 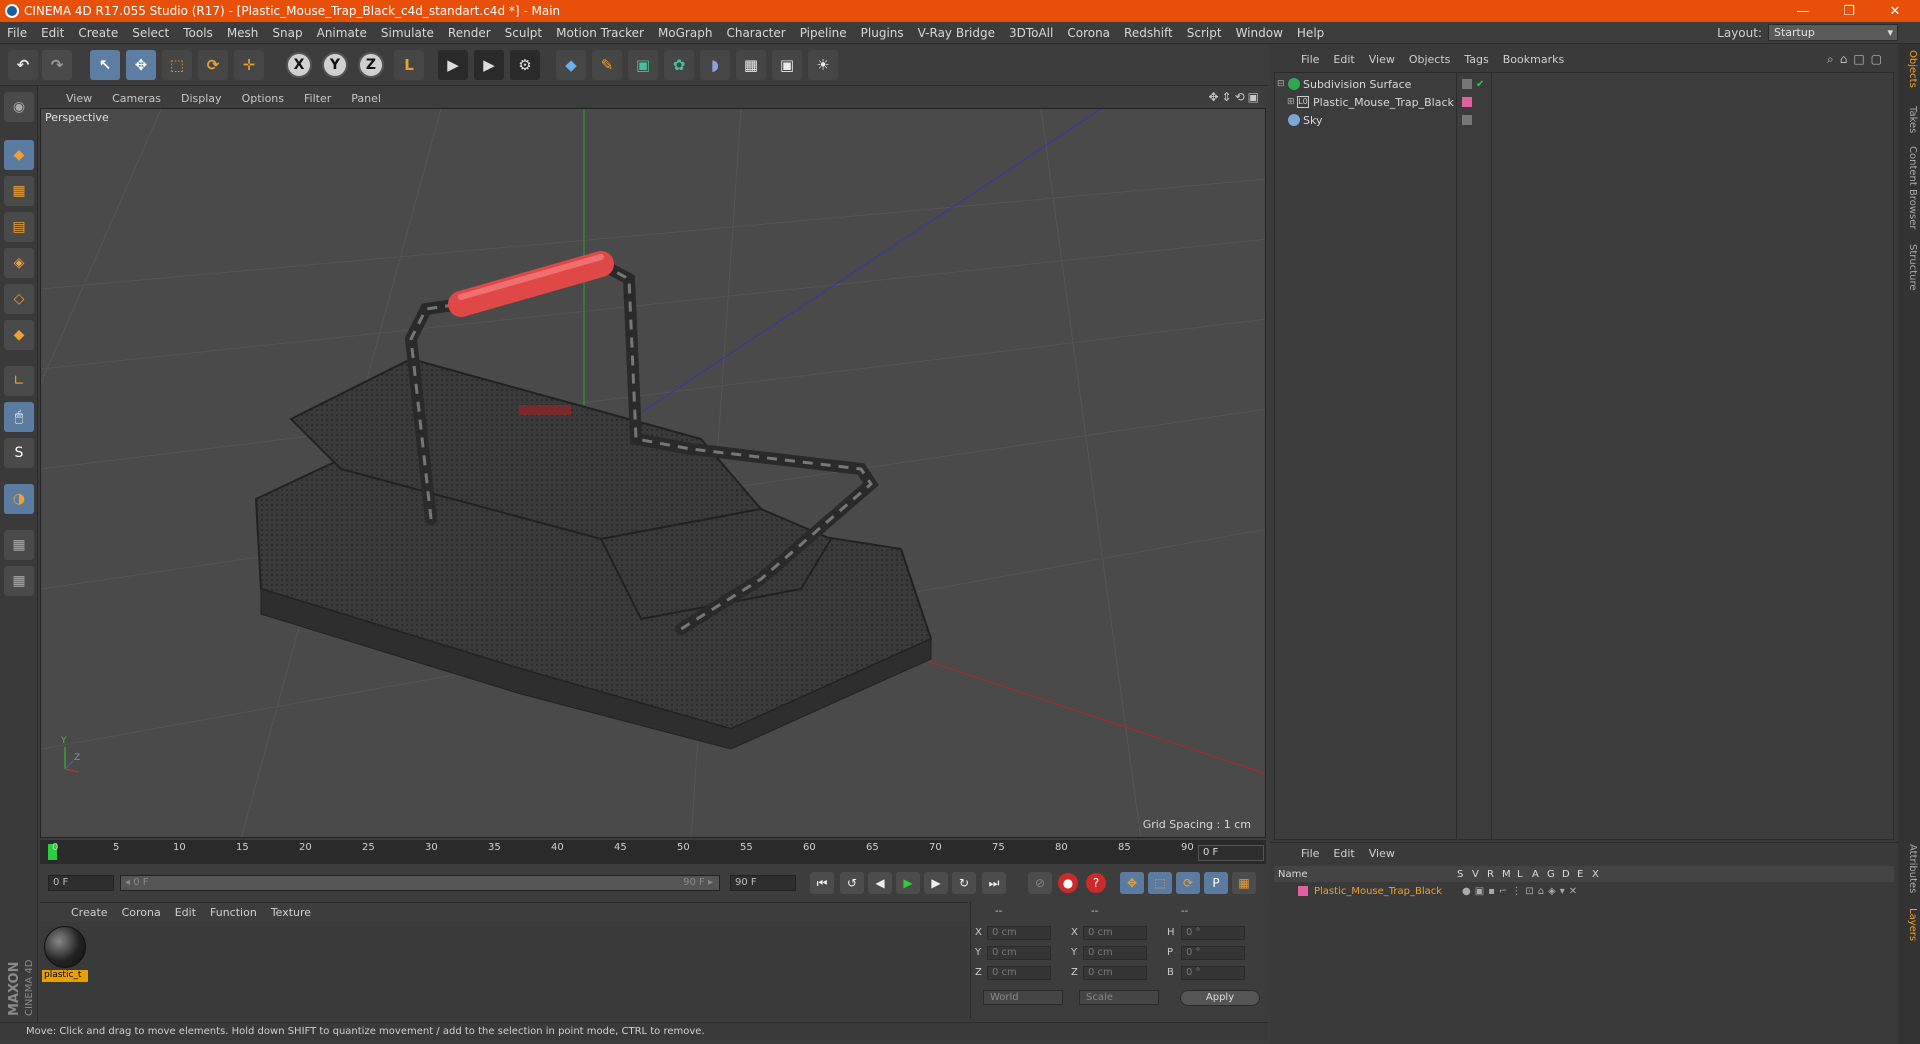 I want to click on material-tag-icon, so click(x=1467, y=102).